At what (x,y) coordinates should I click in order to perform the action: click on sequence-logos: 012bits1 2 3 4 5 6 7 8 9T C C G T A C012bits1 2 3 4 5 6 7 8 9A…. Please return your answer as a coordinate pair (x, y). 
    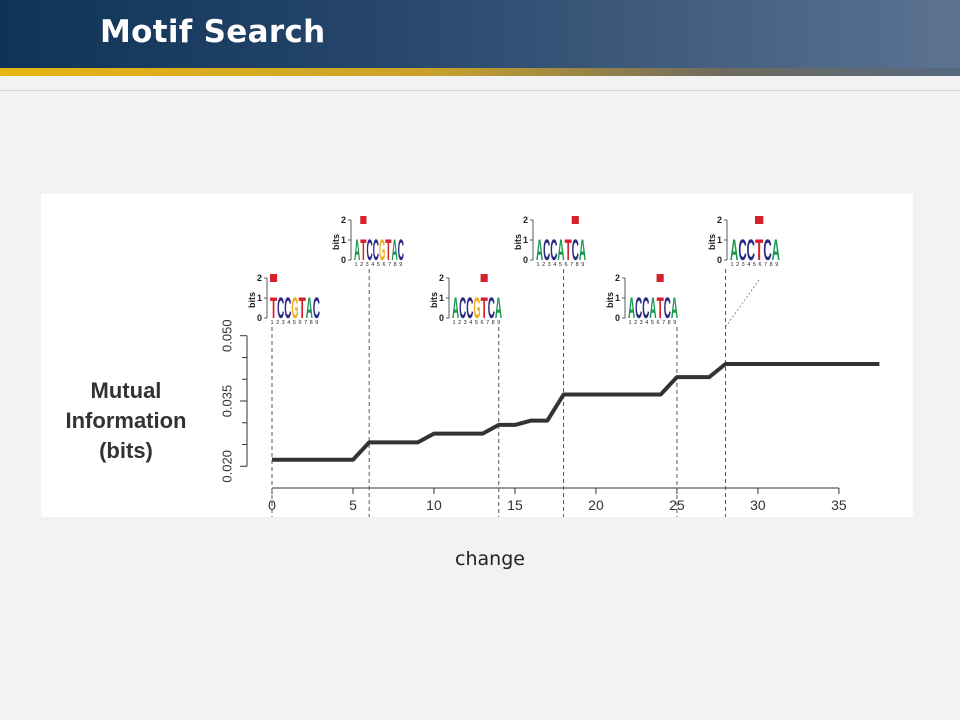
    Looking at the image, I should click on (513, 270).